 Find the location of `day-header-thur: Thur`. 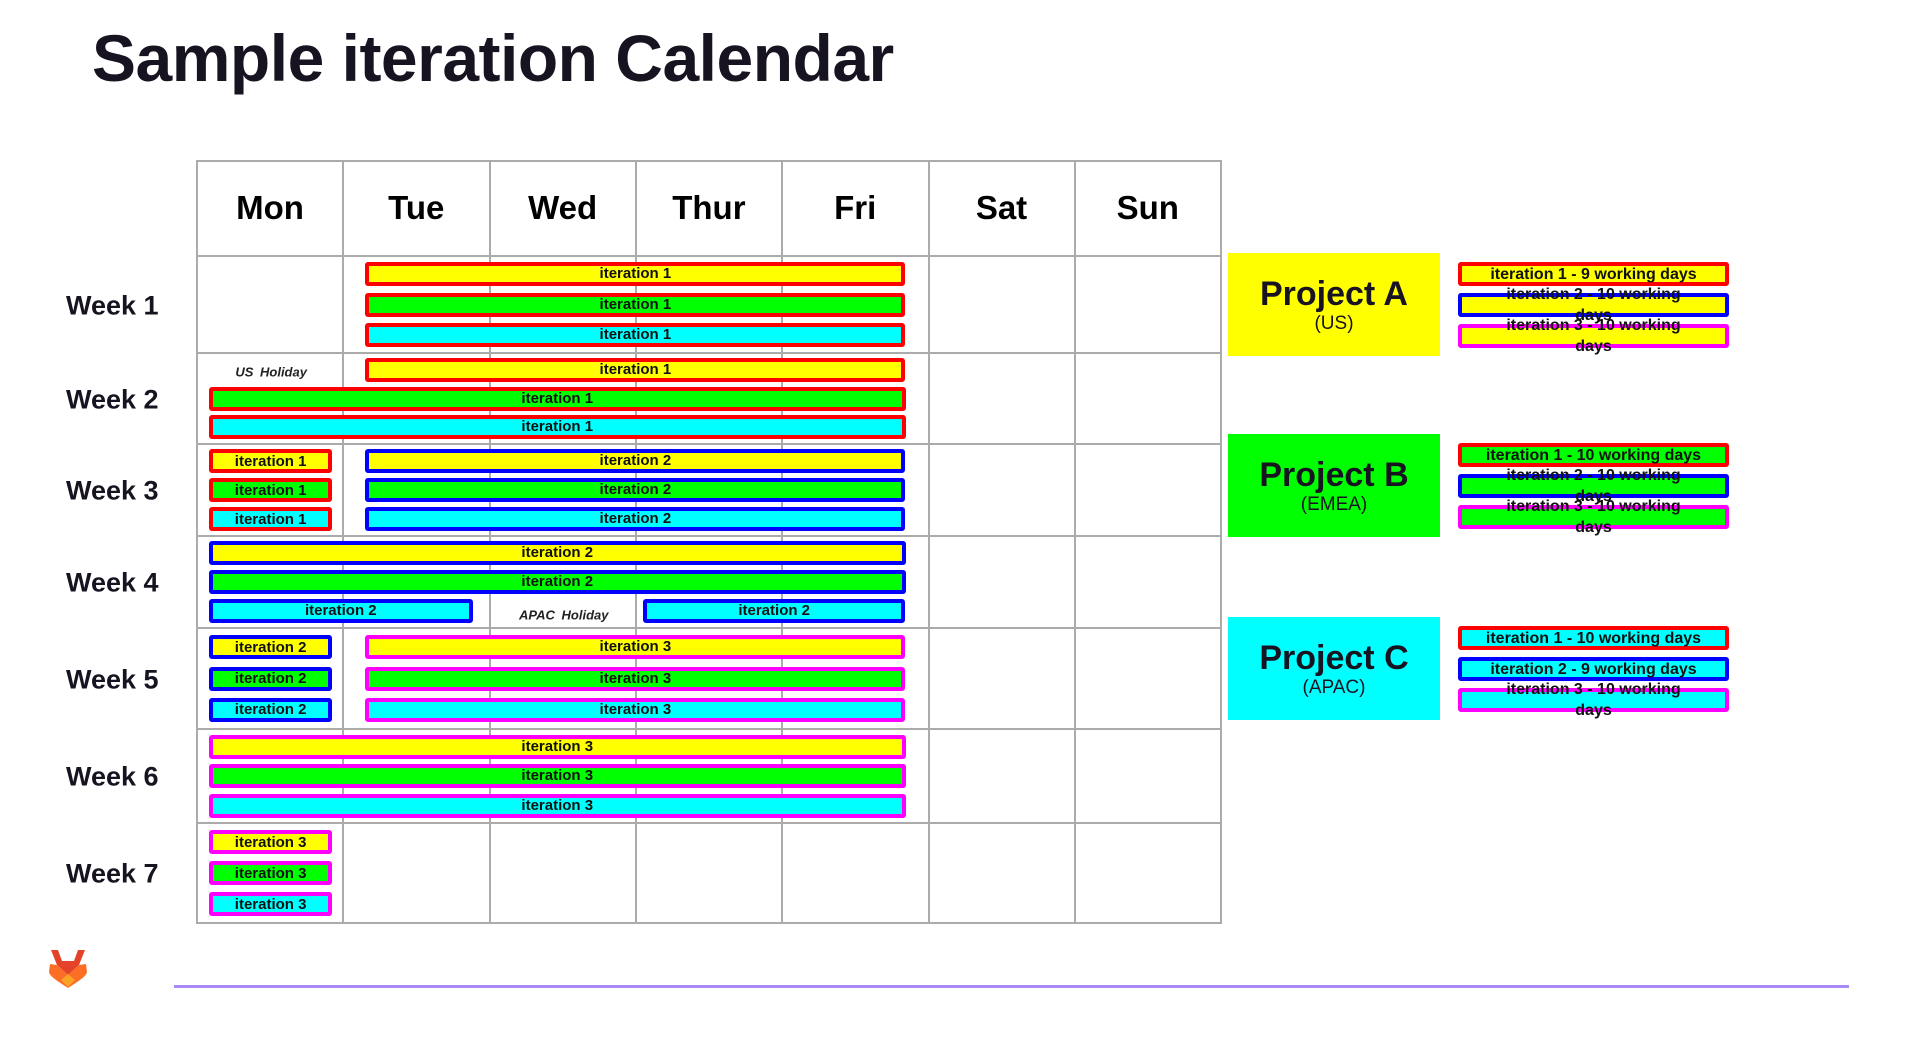

day-header-thur: Thur is located at coordinates (709, 207).